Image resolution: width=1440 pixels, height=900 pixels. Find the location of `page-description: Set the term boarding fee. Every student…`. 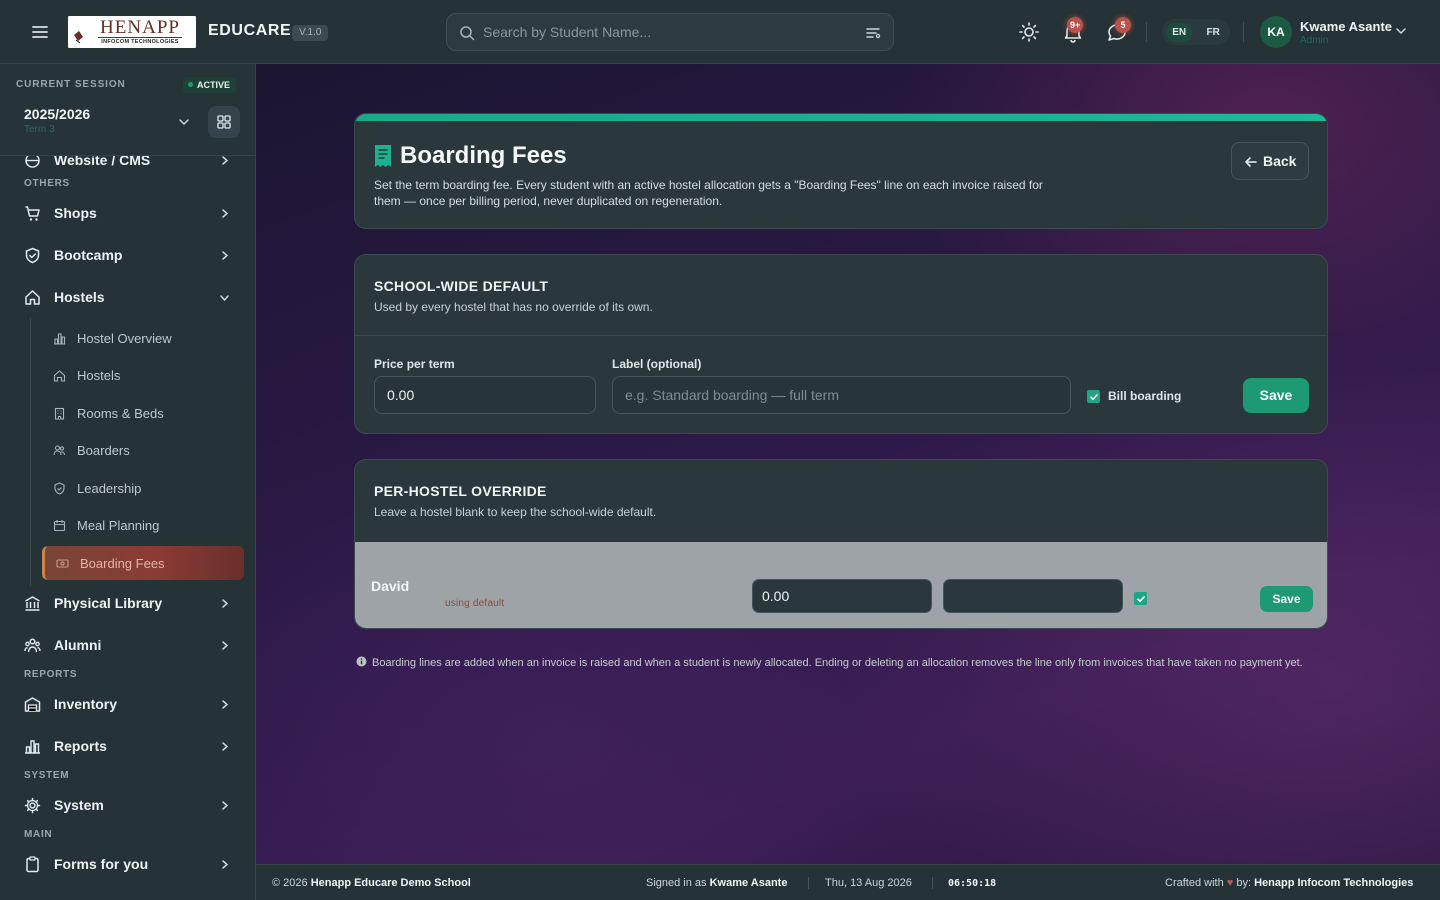

page-description: Set the term boarding fee. Every student… is located at coordinates (708, 193).